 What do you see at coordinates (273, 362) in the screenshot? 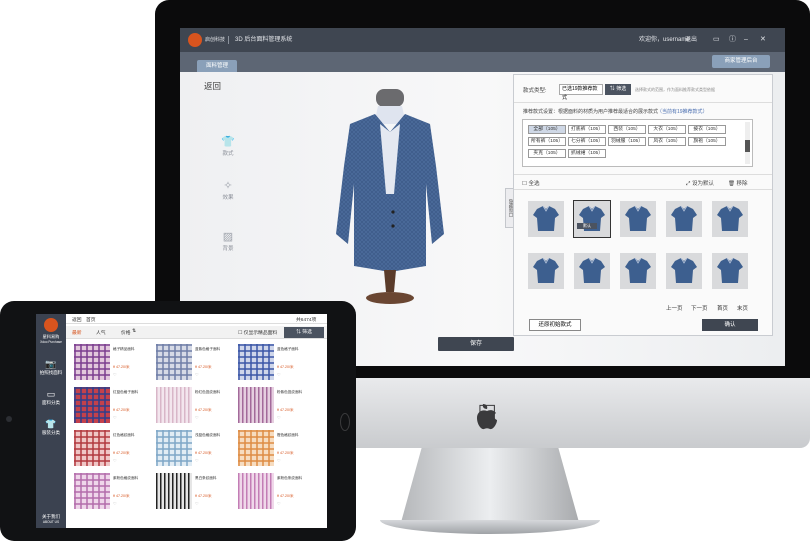
I see `fabric-card: 蓝色格子面料 ¥ 47.20/米 ♡` at bounding box center [273, 362].